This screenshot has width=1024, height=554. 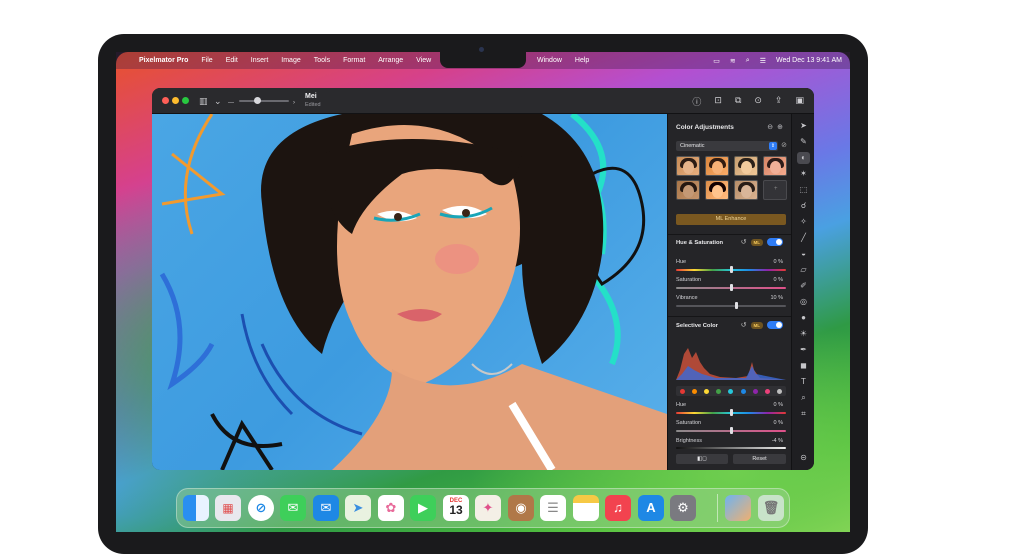 I want to click on panel-add-icon: ⊕, so click(x=780, y=127).